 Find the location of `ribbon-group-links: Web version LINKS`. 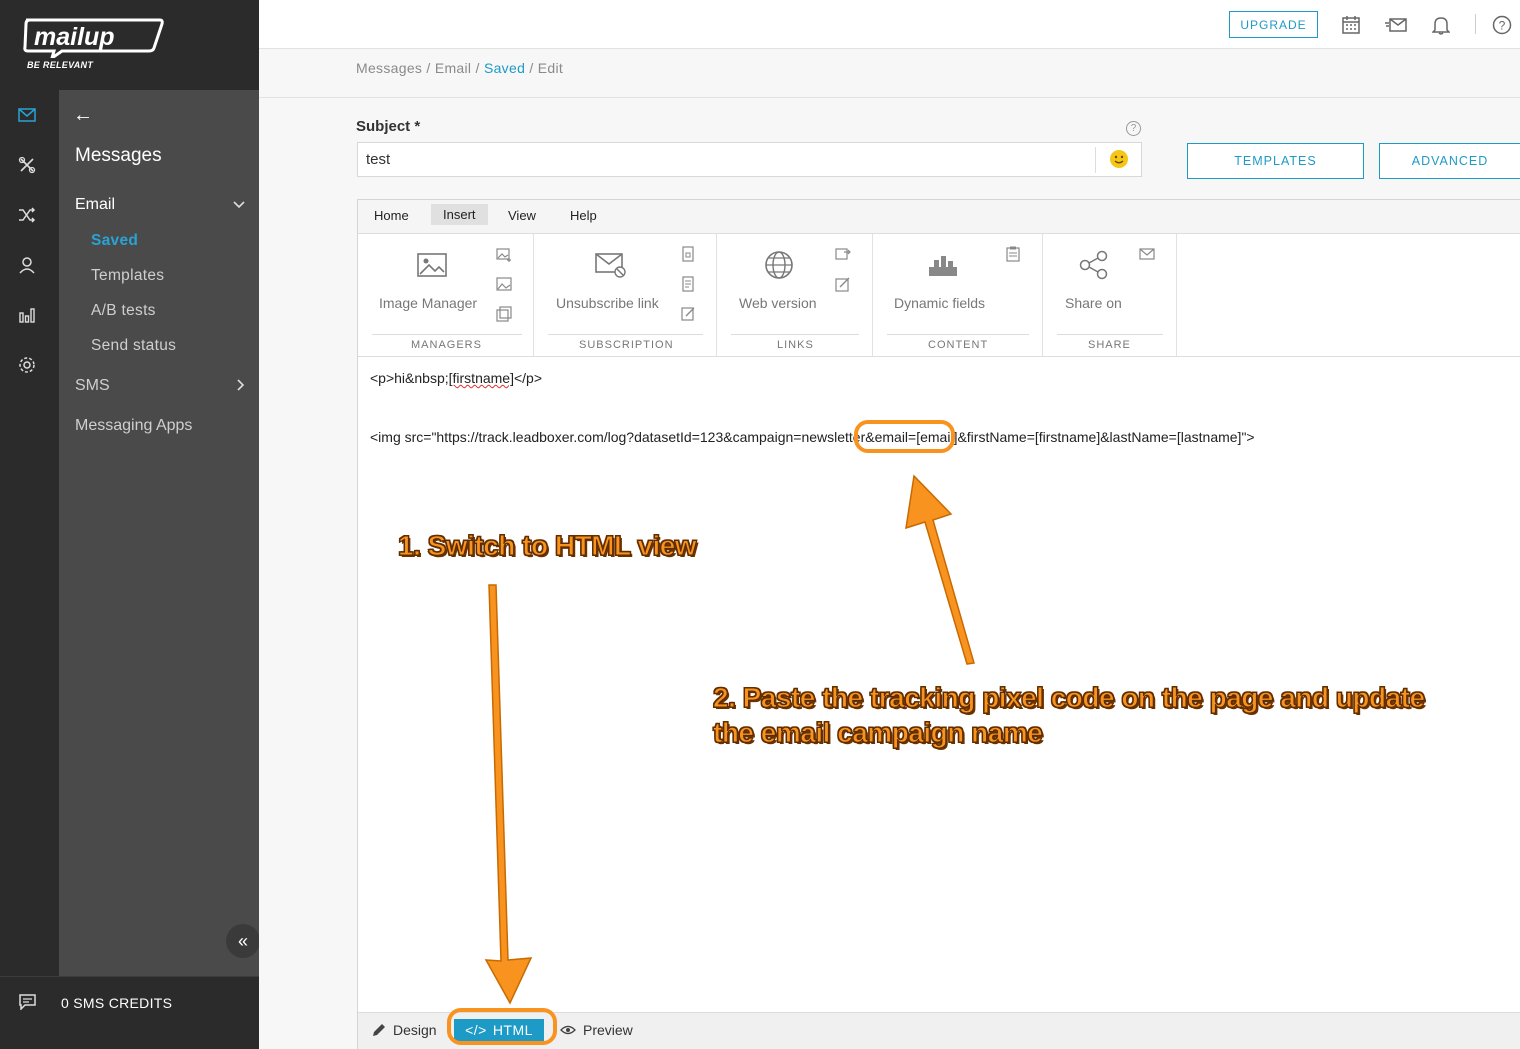

ribbon-group-links: Web version LINKS is located at coordinates (795, 295).